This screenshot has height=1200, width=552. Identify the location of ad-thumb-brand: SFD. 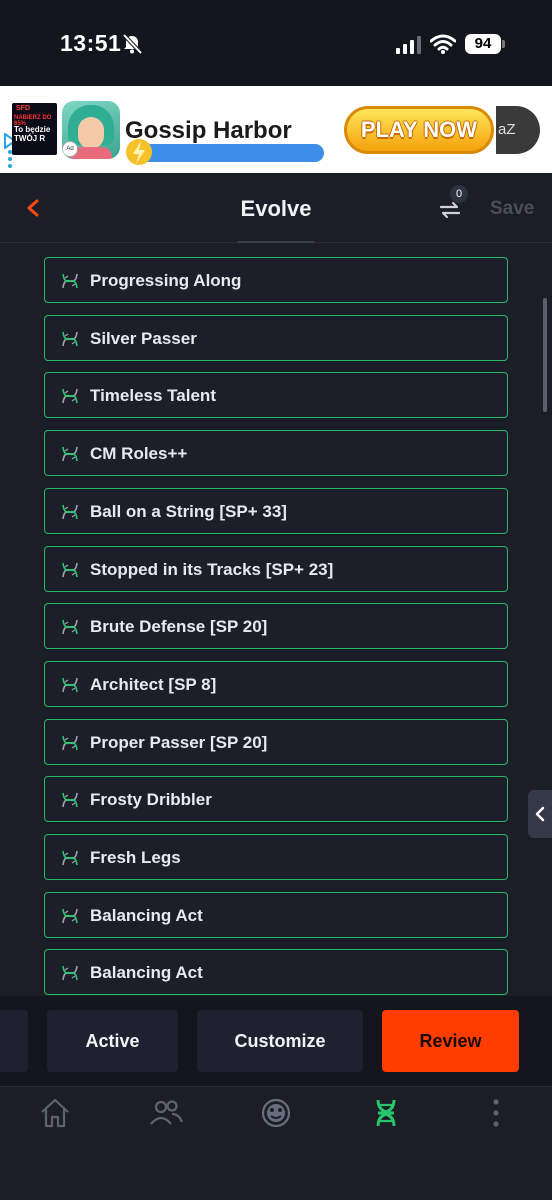
(23, 108).